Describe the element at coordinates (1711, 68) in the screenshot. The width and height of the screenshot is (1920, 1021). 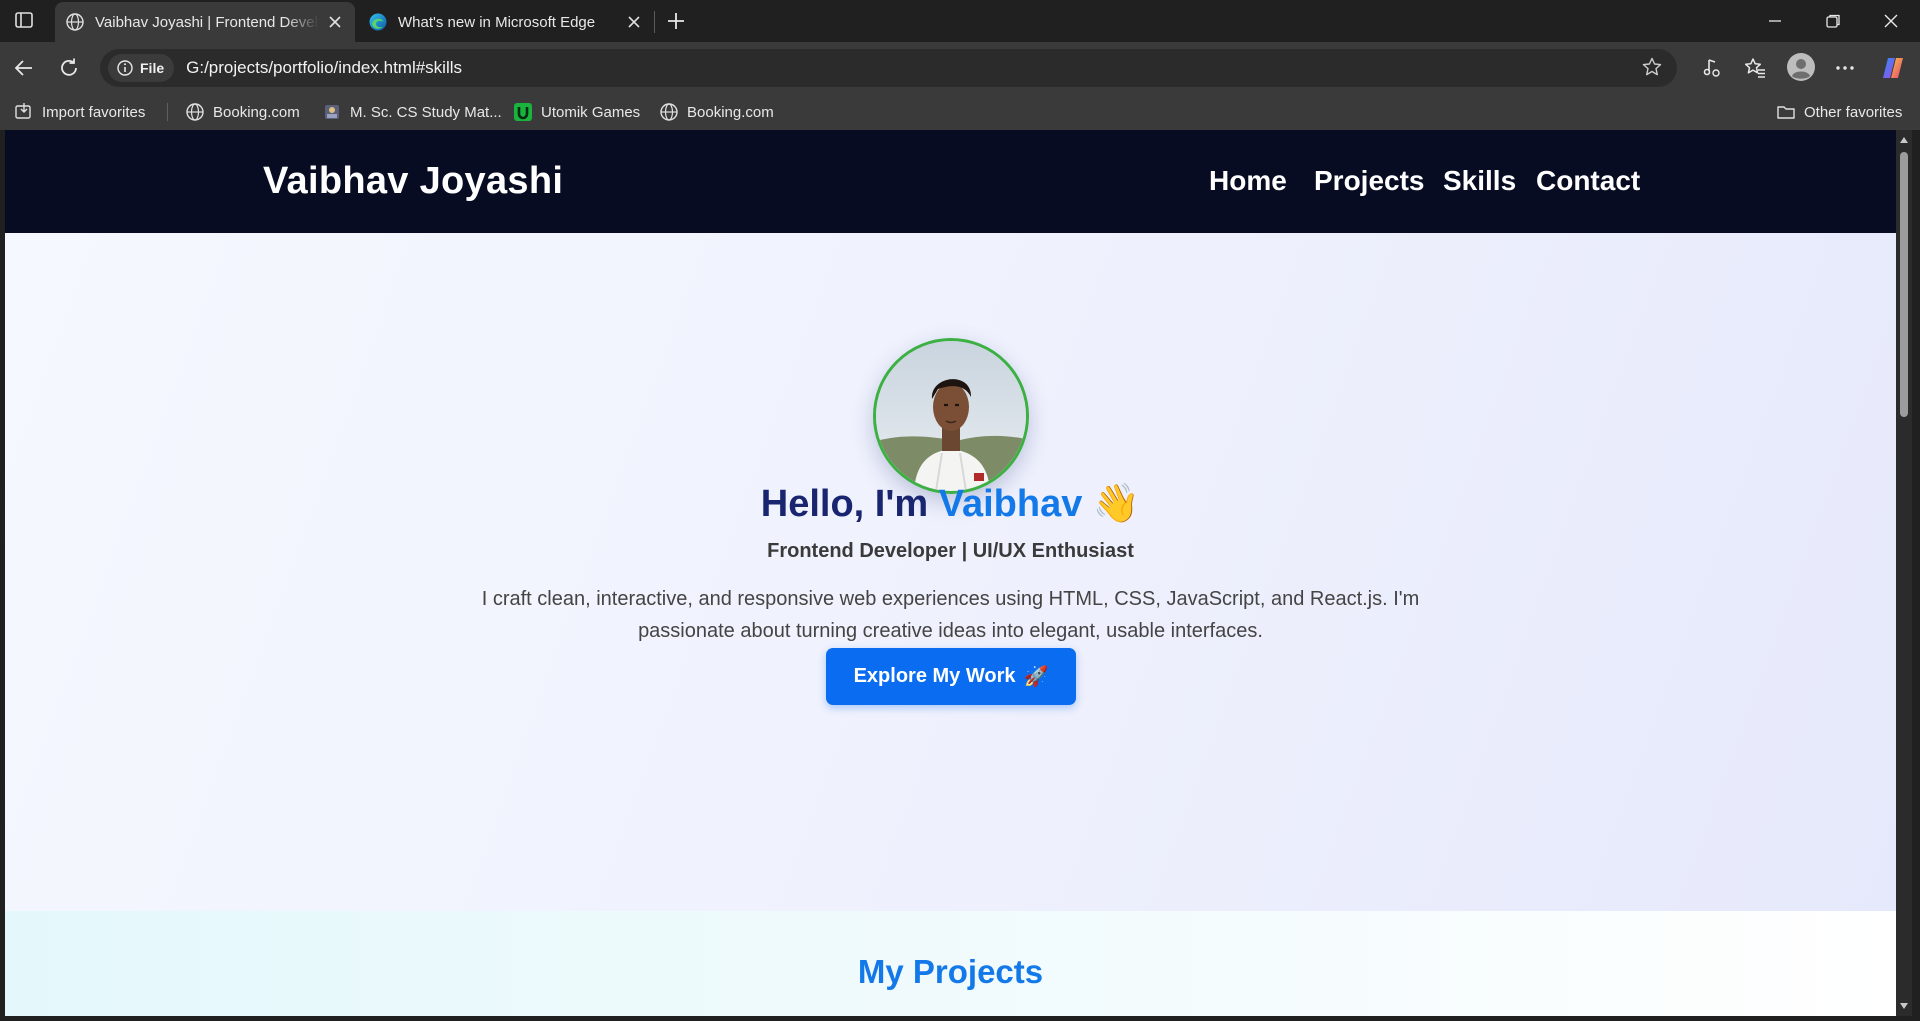
I see `media-control-icon` at that location.